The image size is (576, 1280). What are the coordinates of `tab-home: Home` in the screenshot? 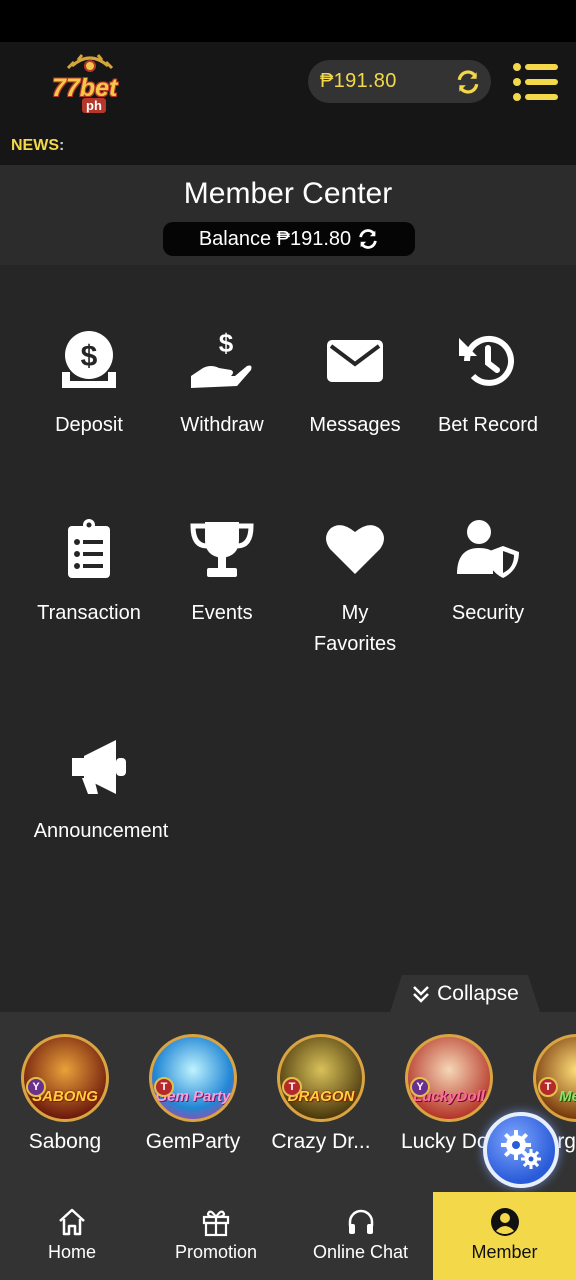 It's located at (72, 1236).